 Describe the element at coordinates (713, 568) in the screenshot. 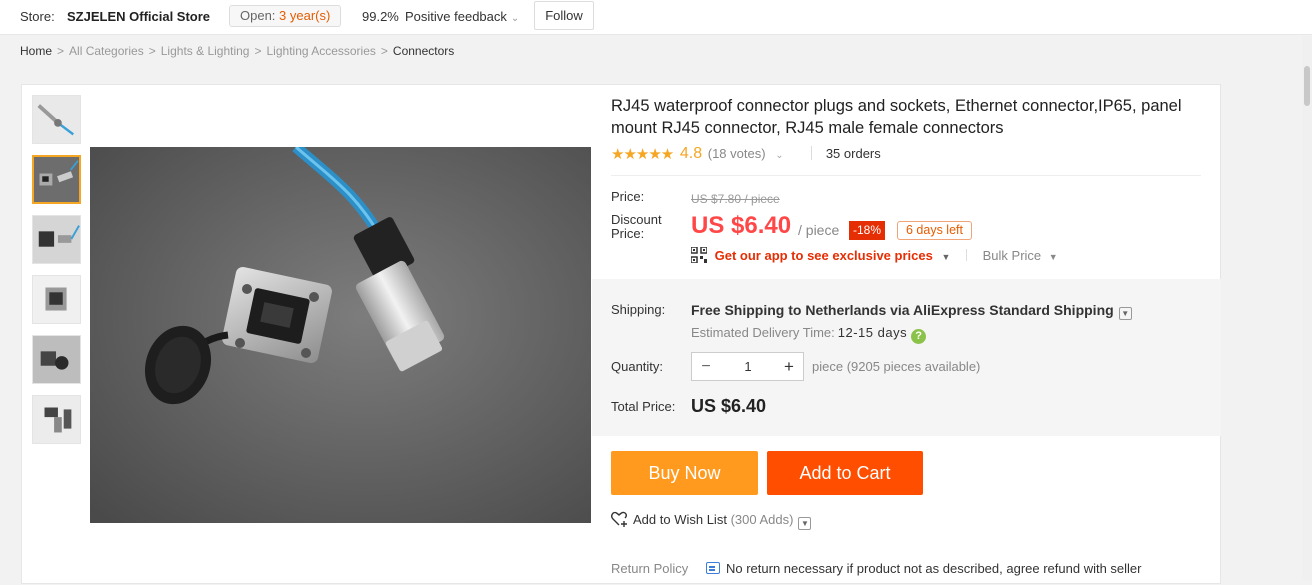

I see `policy-icon` at that location.